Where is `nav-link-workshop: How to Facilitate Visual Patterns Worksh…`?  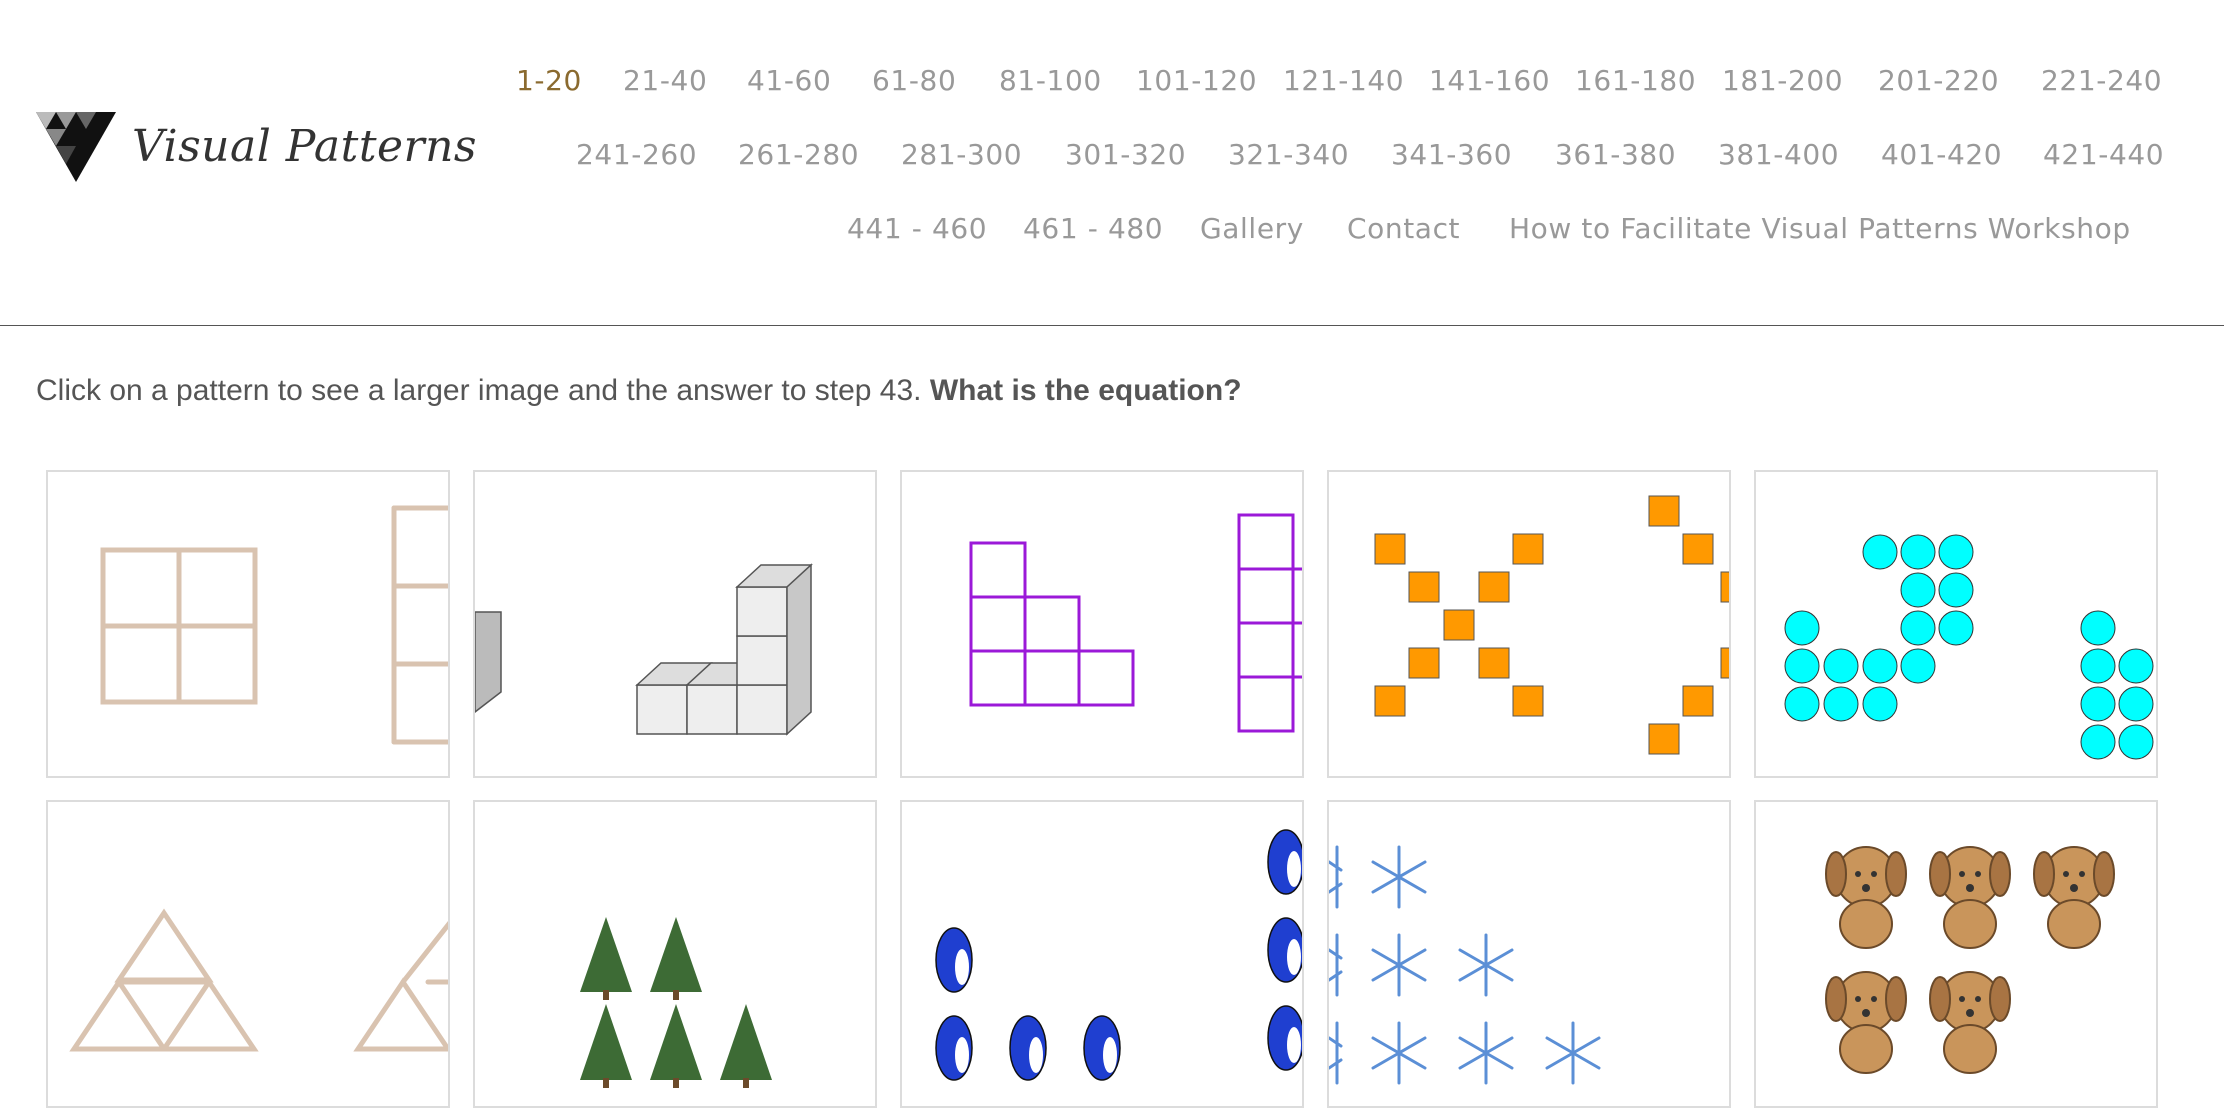
nav-link-workshop: How to Facilitate Visual Patterns Worksh… is located at coordinates (1820, 228).